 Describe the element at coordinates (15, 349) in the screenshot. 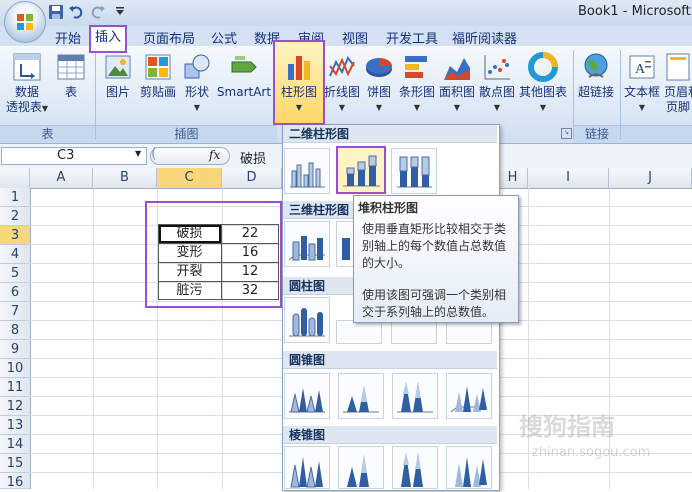

I see `row-header: 9` at that location.